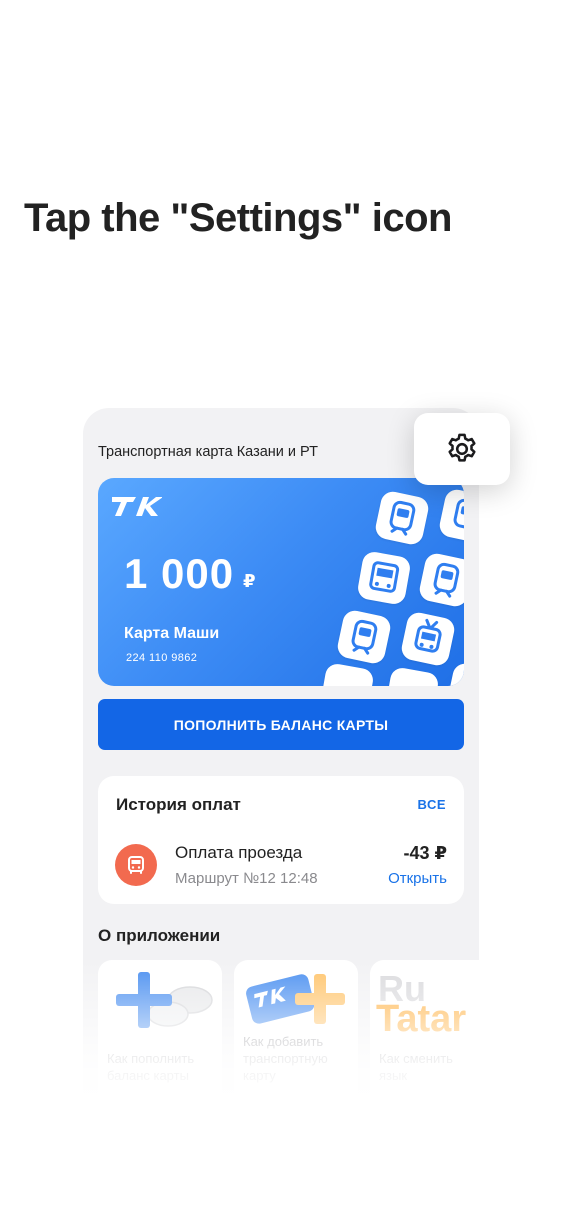  Describe the element at coordinates (281, 724) in the screenshot. I see `topup-balance-button: ПОПОЛНИТЬ БАЛАНС КАРТЫ` at that location.